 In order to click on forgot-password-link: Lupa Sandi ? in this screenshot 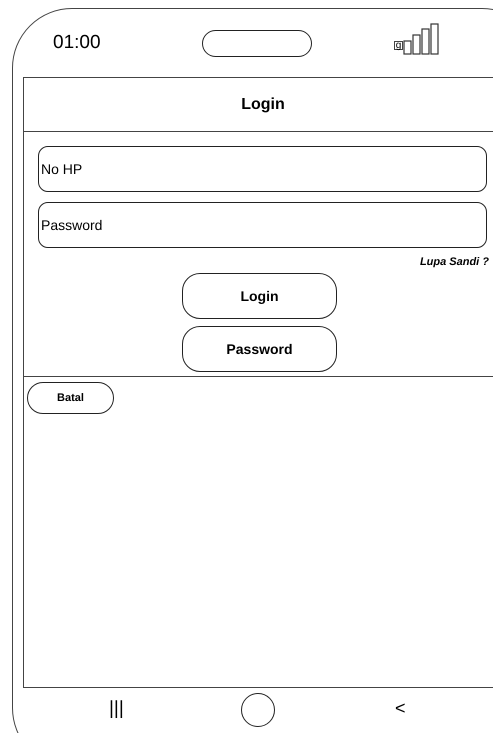, I will do `click(454, 262)`.